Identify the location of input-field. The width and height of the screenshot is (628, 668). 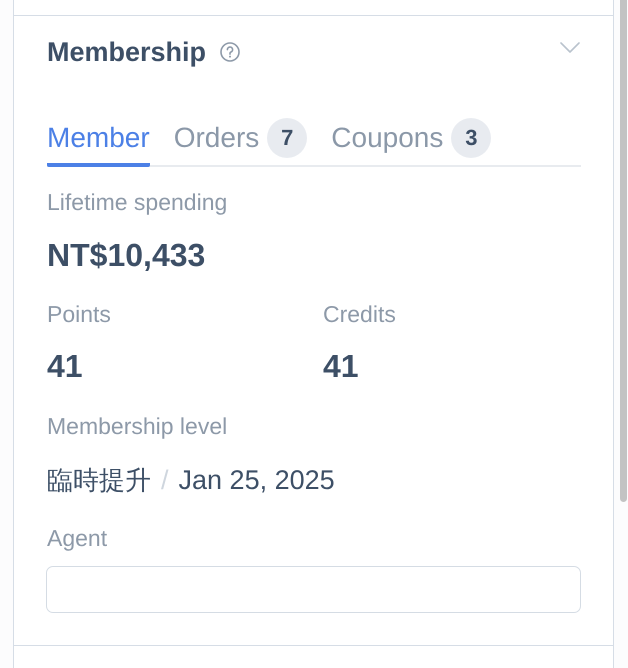
(313, 589).